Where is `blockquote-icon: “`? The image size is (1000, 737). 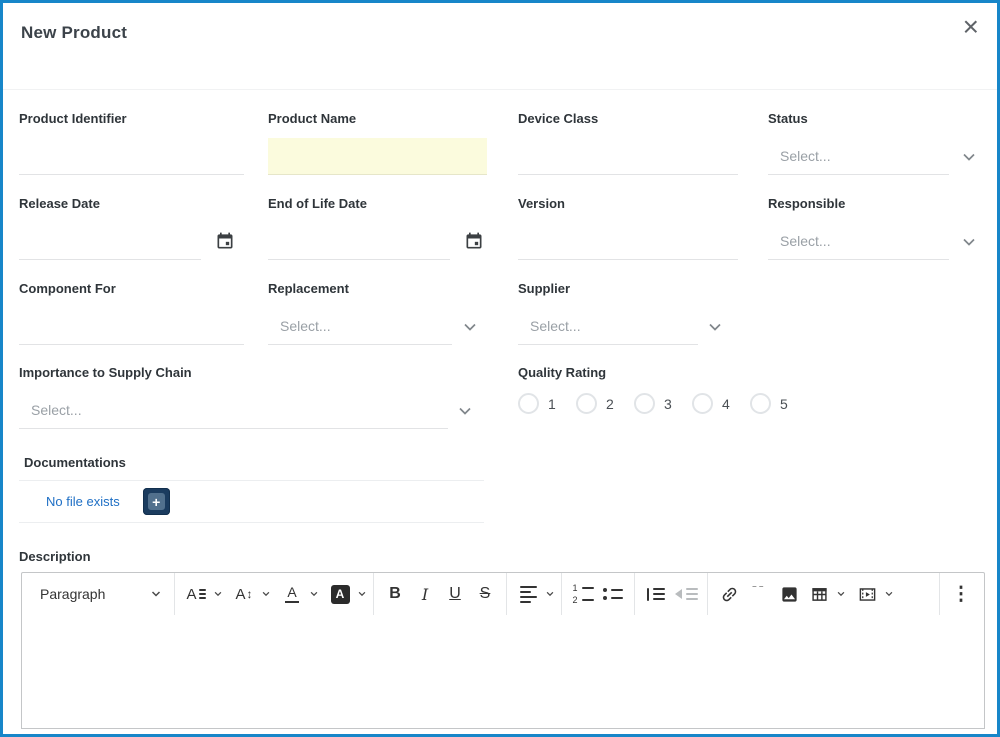 blockquote-icon: “ is located at coordinates (758, 594).